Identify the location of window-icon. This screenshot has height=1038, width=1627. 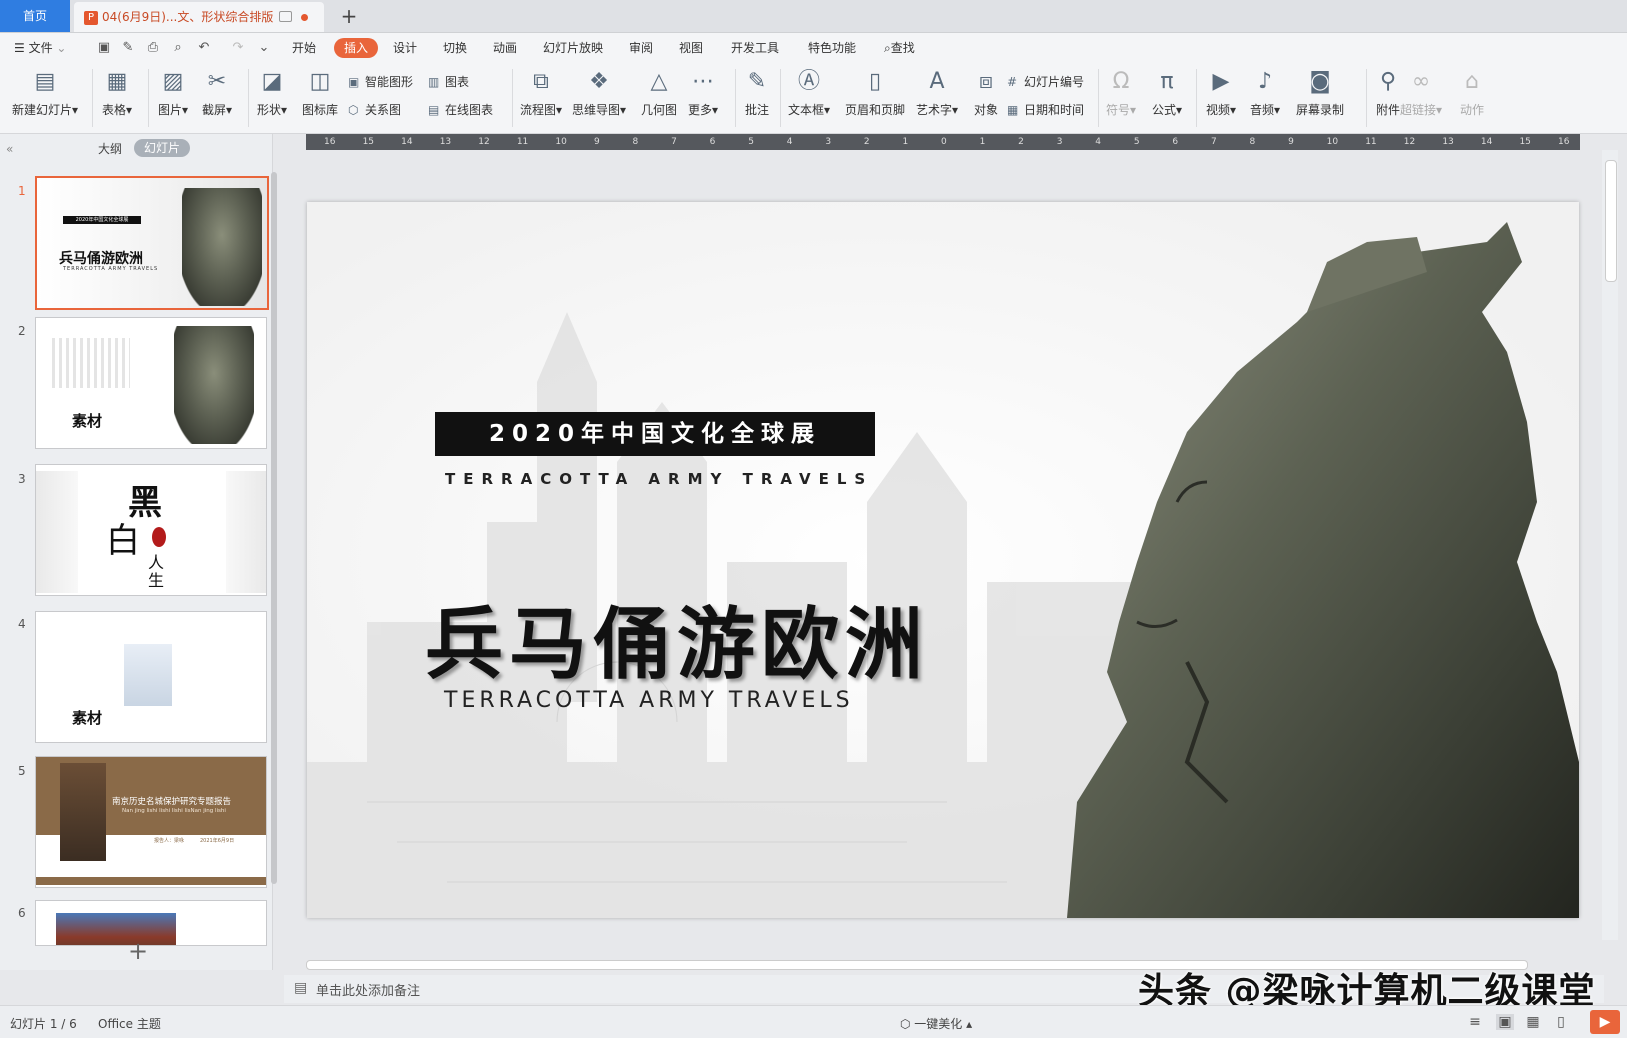
(285, 16).